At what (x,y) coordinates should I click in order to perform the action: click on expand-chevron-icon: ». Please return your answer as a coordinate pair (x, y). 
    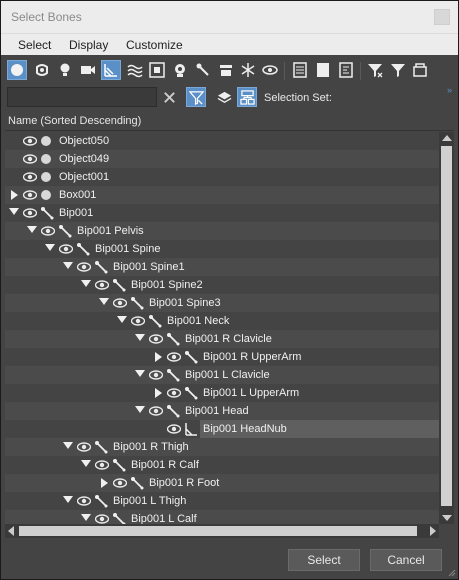
    Looking at the image, I should click on (449, 90).